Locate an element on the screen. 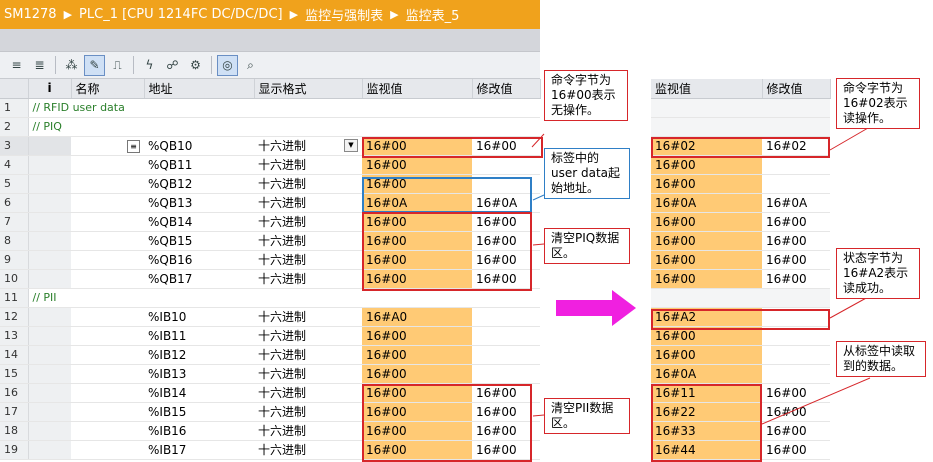 This screenshot has height=462, width=933. callout-start-address: 标签中的user data起始地址。 is located at coordinates (587, 173).